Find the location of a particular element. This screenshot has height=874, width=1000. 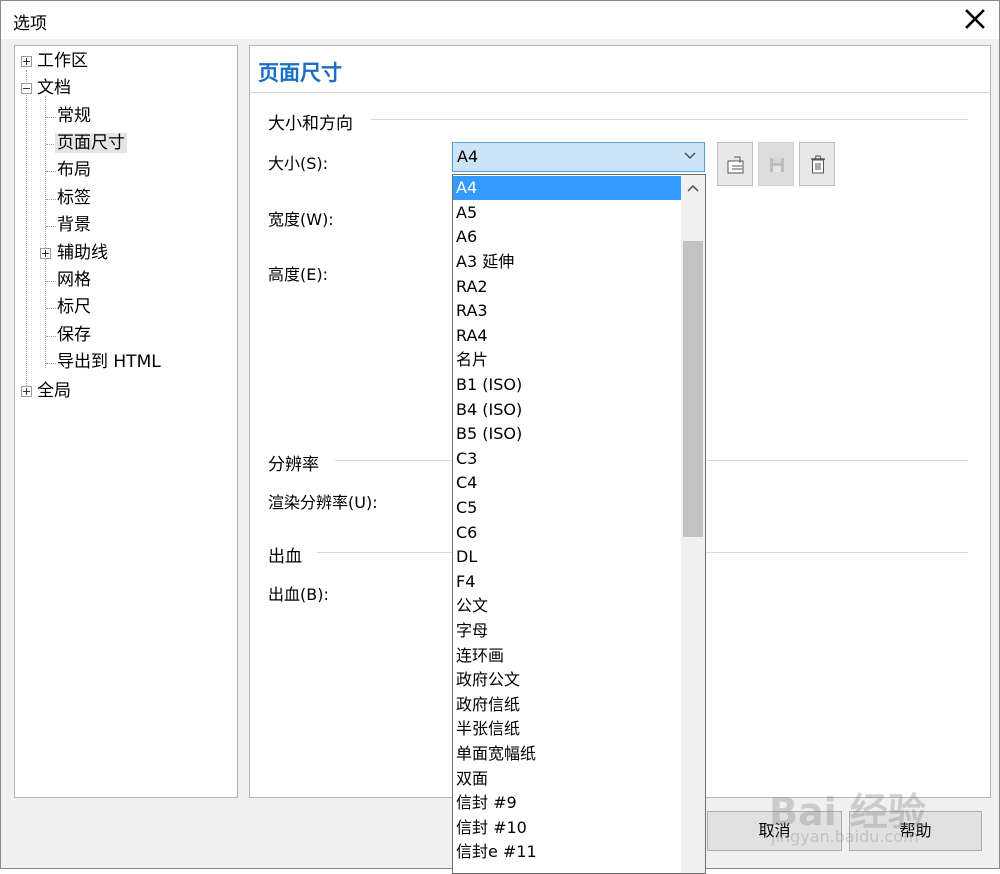

tree-item-background: 背景 is located at coordinates (74, 225).